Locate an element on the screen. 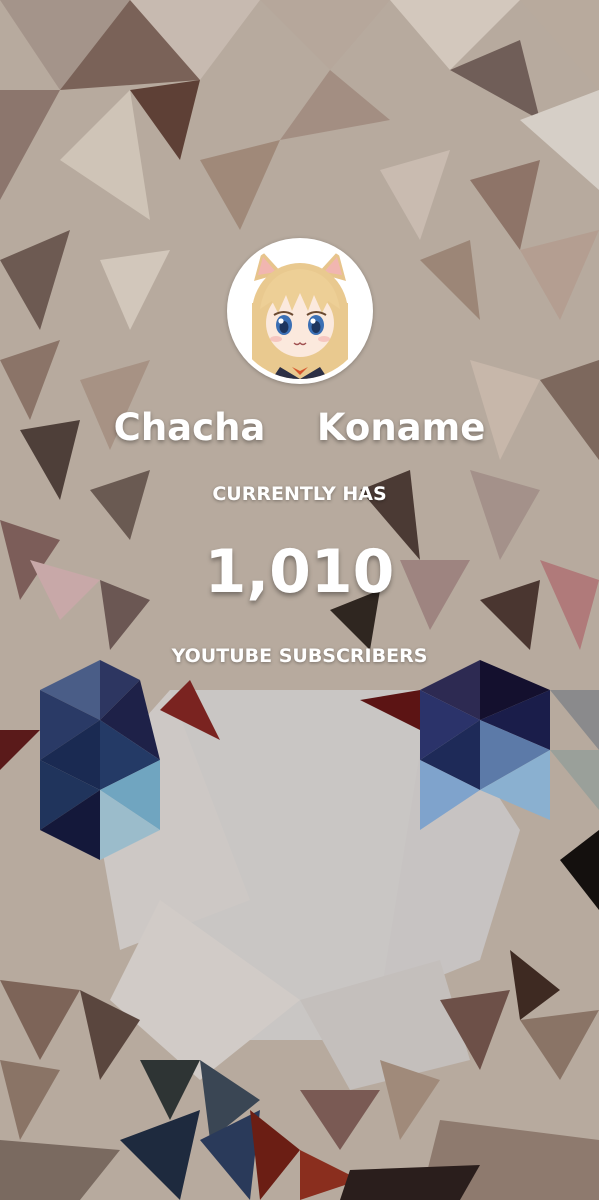  anime-cat-ear-girl-avatar-icon is located at coordinates (300, 311).